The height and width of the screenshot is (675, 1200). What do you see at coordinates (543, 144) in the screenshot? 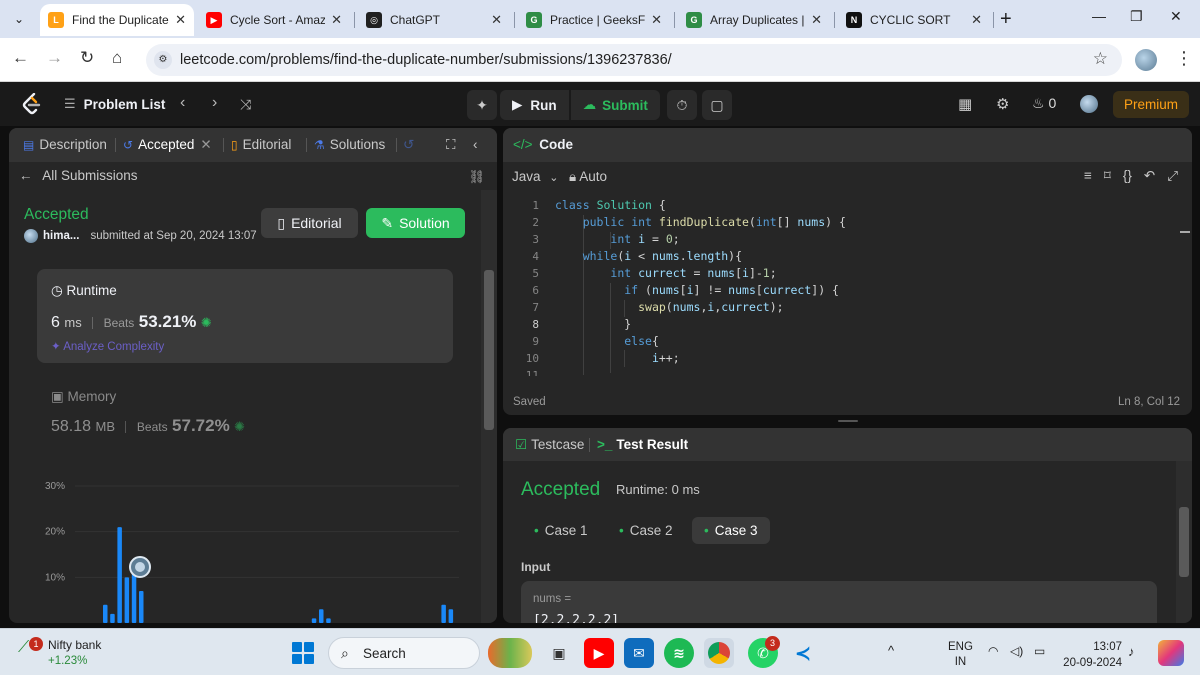
I see `code-tab: </> Code` at bounding box center [543, 144].